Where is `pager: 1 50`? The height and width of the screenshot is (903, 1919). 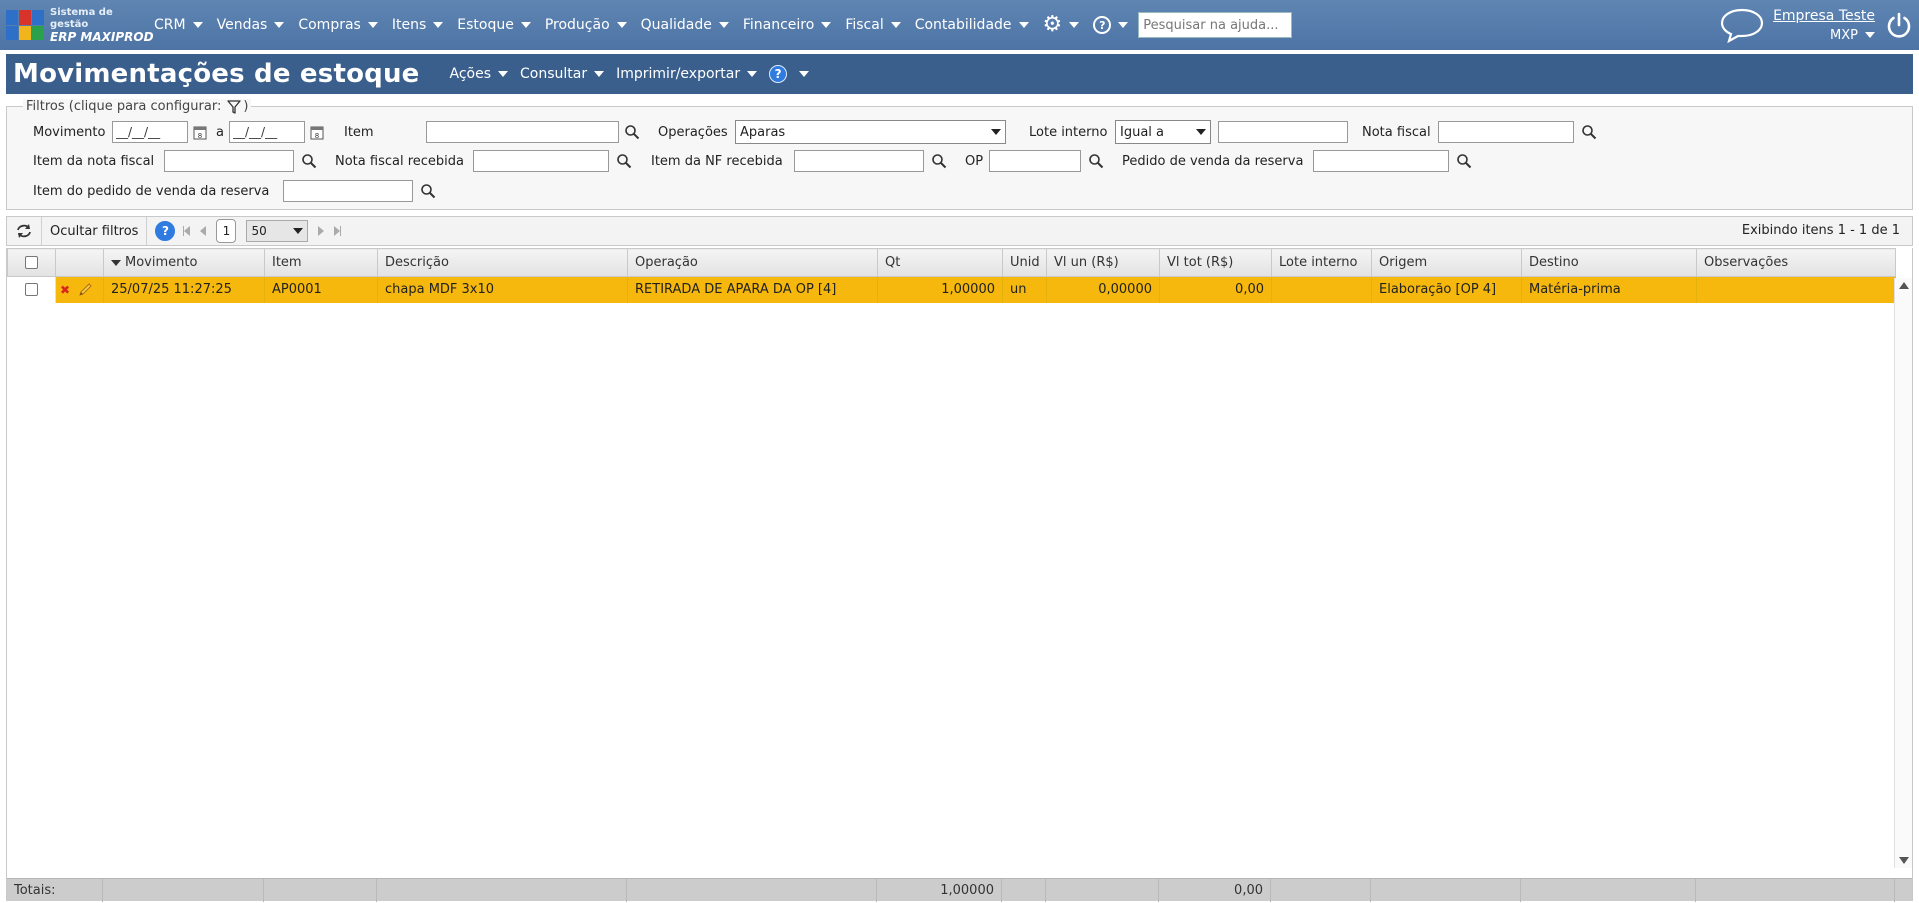 pager: 1 50 is located at coordinates (262, 231).